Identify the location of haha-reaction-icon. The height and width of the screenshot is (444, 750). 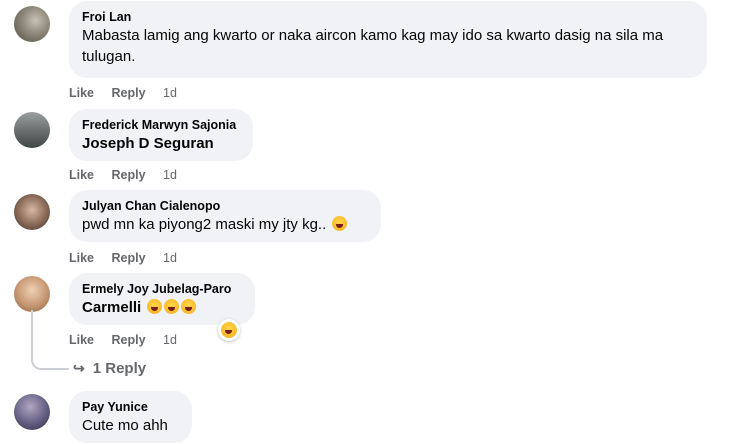
(229, 330).